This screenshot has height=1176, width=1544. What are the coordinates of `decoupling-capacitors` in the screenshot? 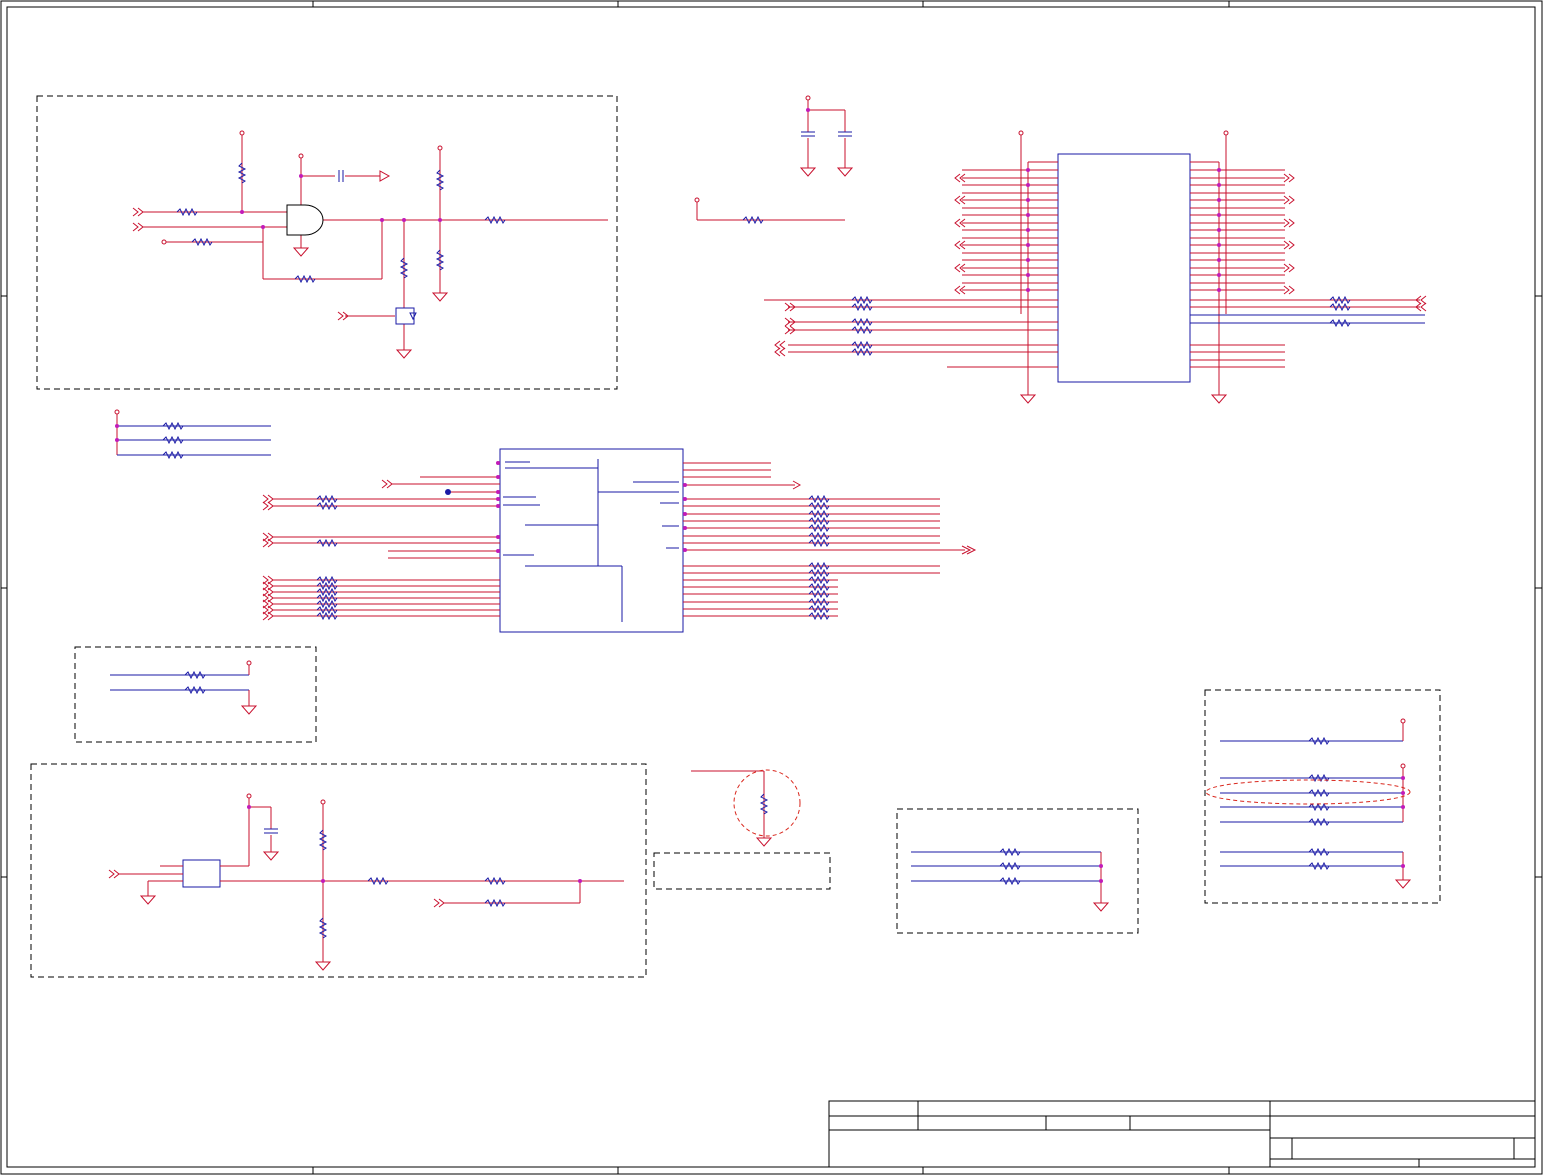 It's located at (826, 136).